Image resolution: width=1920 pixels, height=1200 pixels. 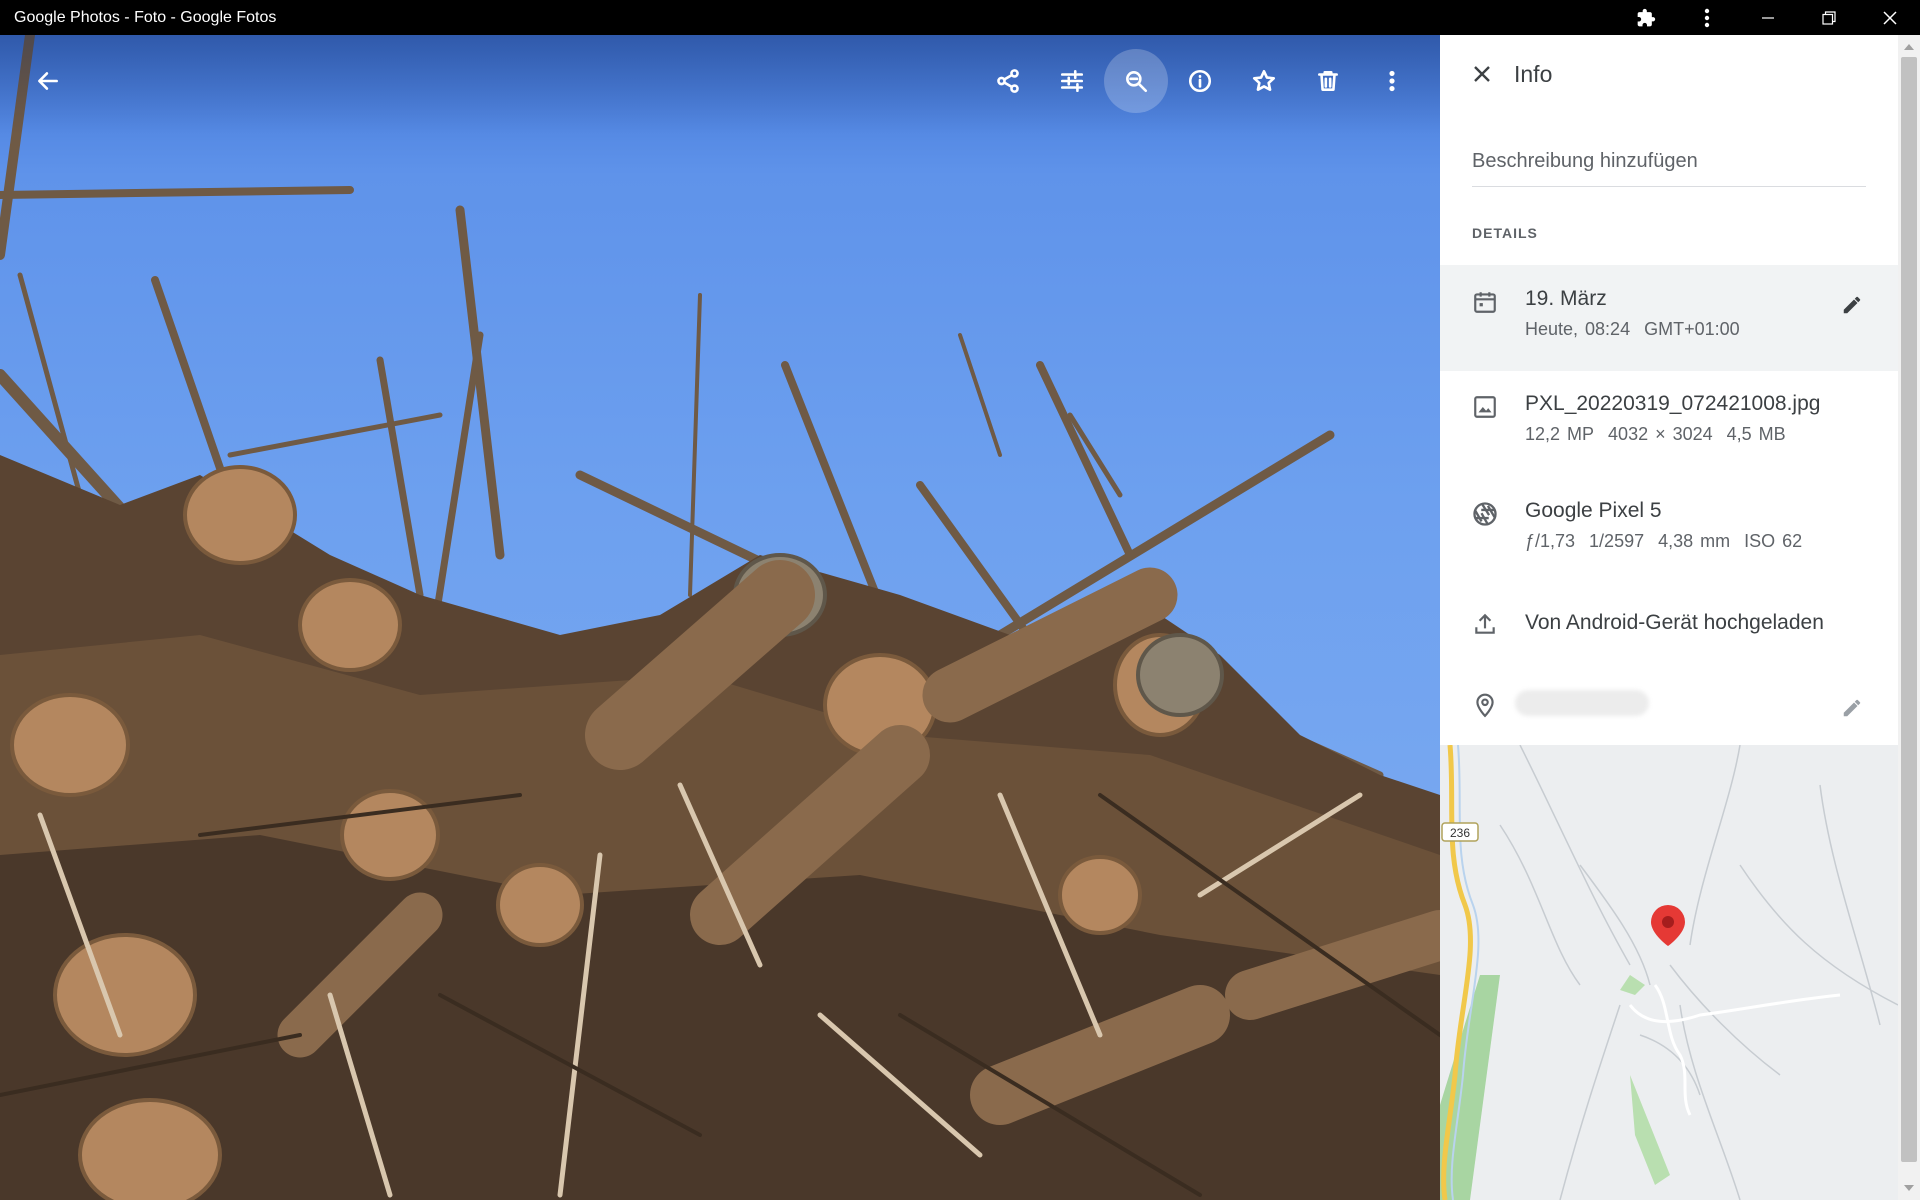 I want to click on camera-row: Google Pixel 5 ƒ/1,73 1/2597 4,38 mm ISO 62, so click(x=1669, y=532).